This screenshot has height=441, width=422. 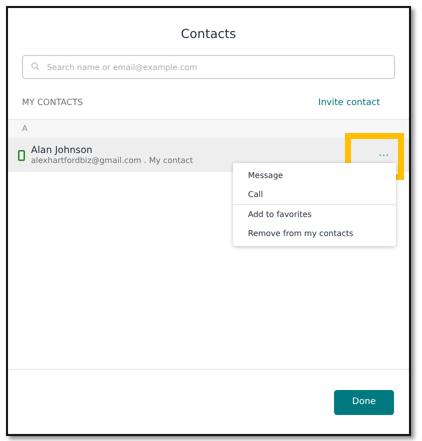 What do you see at coordinates (314, 214) in the screenshot?
I see `menu-item: Add to favorites` at bounding box center [314, 214].